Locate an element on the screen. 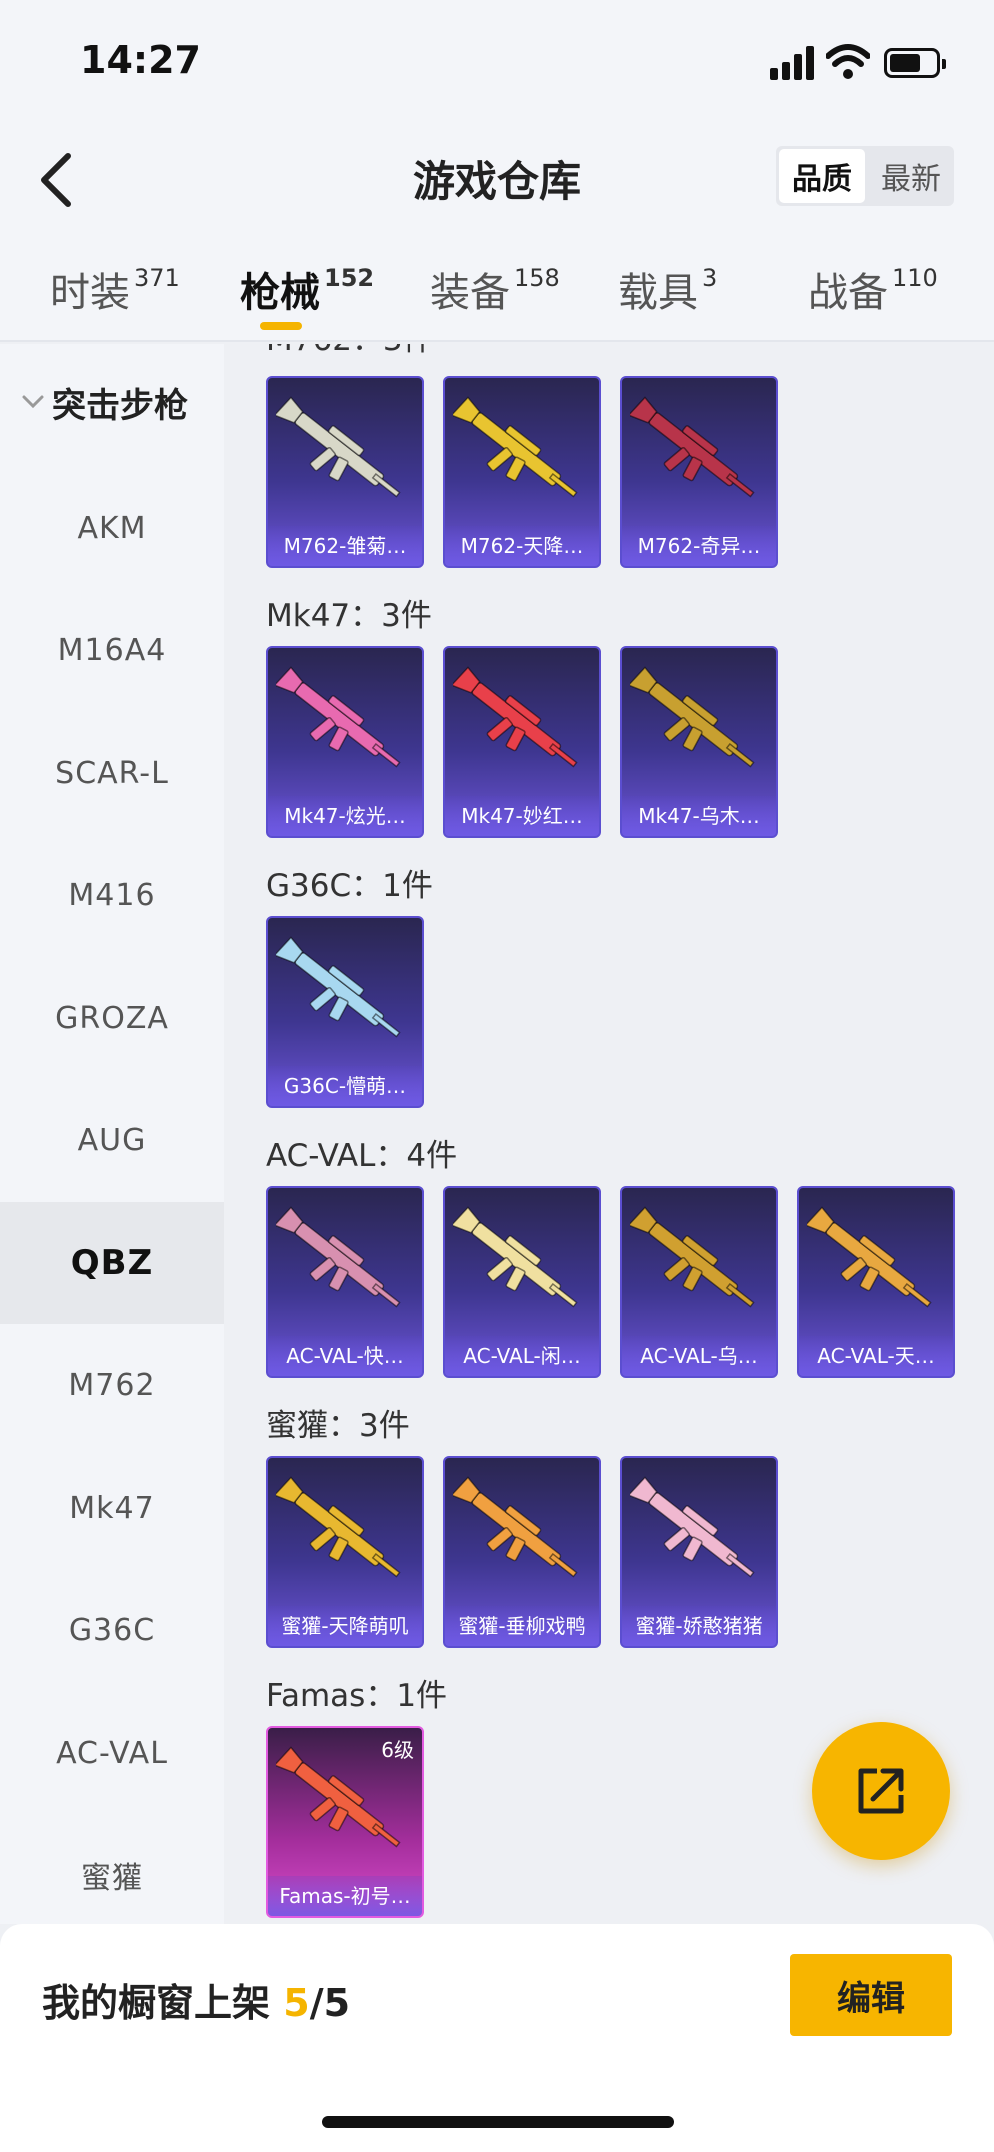 The width and height of the screenshot is (994, 2152). edit-button: 编辑 is located at coordinates (871, 1995).